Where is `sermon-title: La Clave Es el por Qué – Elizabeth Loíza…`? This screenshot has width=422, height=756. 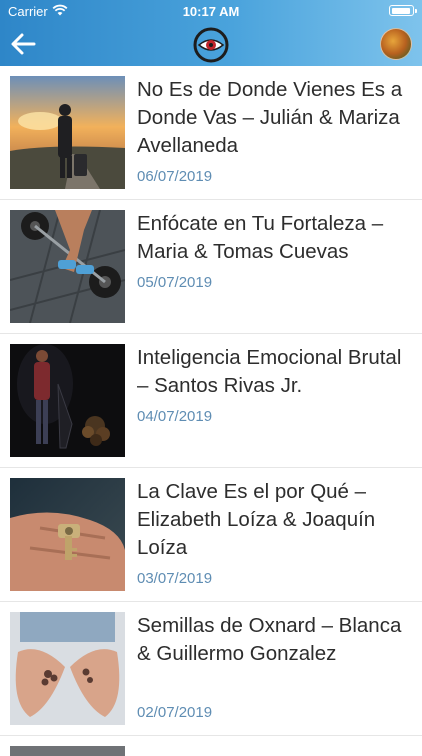 sermon-title: La Clave Es el por Qué – Elizabeth Loíza… is located at coordinates (256, 519).